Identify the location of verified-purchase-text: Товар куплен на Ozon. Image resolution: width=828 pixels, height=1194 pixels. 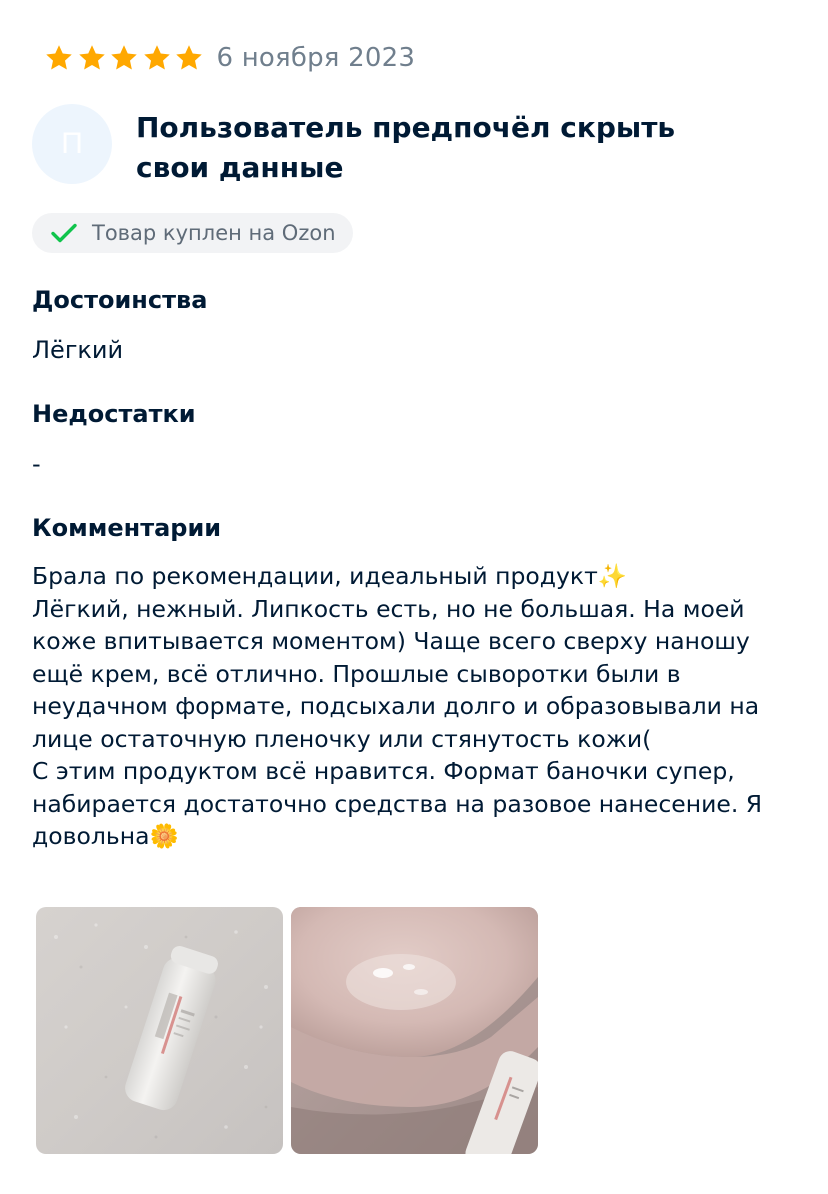
(214, 233).